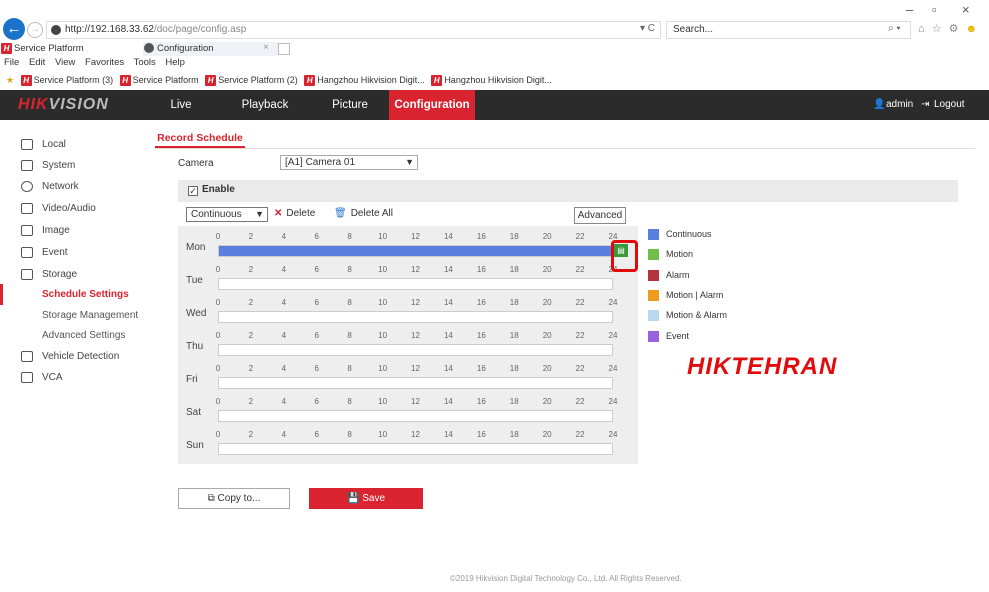  I want to click on favorite-link: H Service Platform (3), so click(66, 81).